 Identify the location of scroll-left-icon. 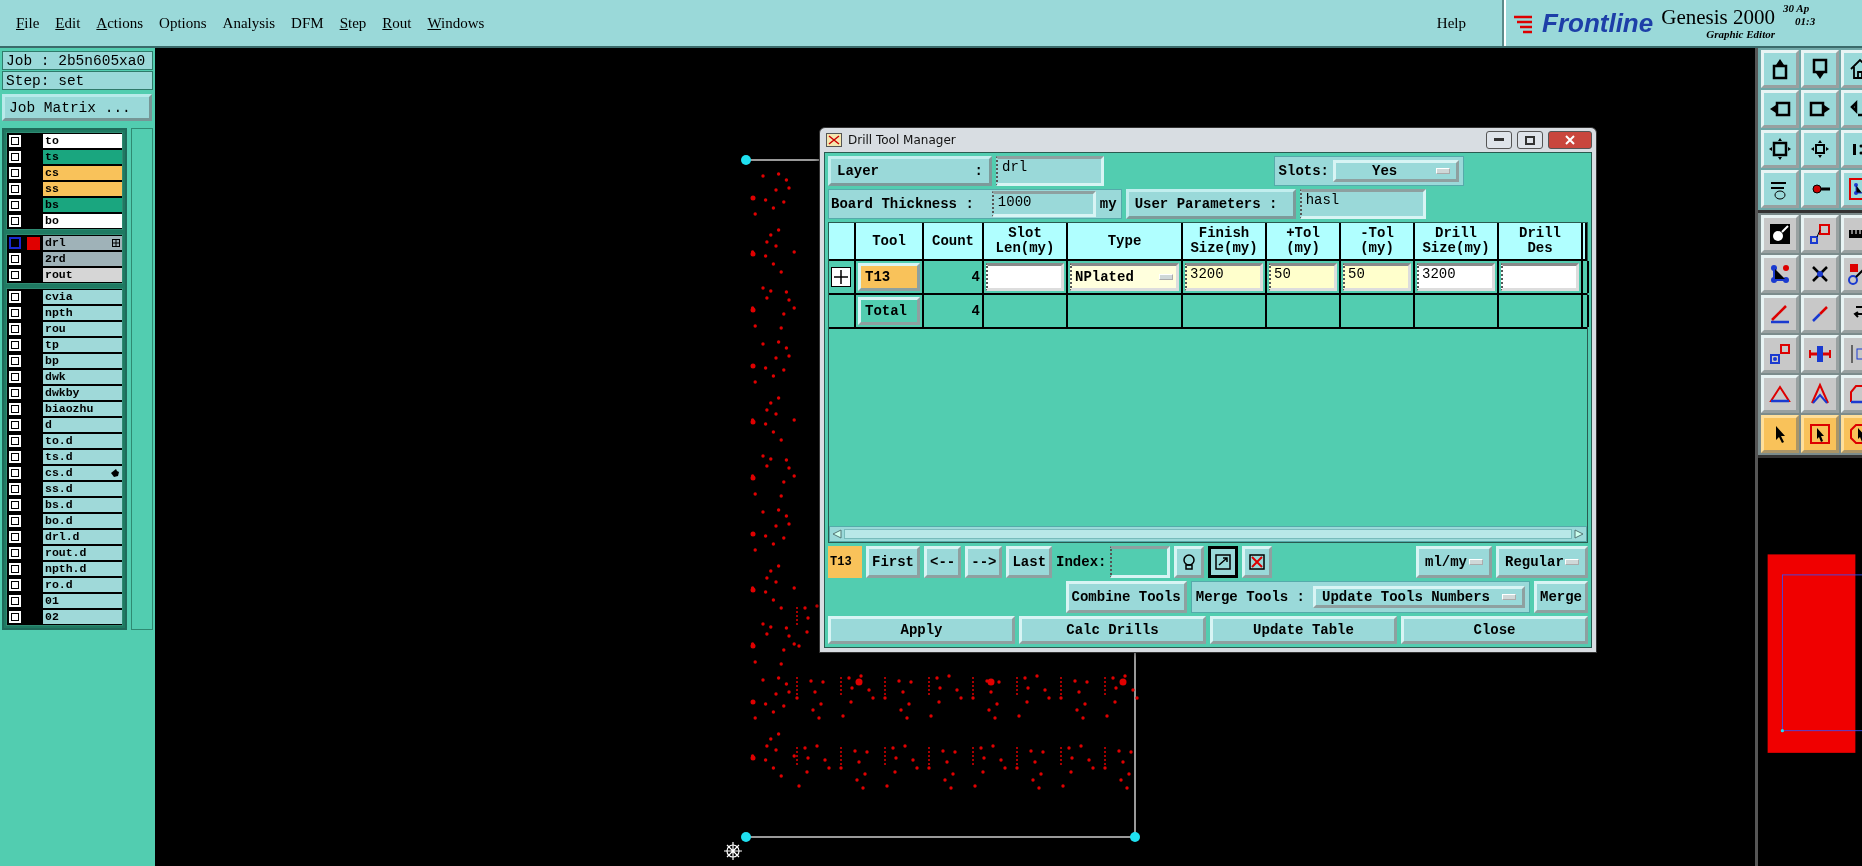
(837, 534).